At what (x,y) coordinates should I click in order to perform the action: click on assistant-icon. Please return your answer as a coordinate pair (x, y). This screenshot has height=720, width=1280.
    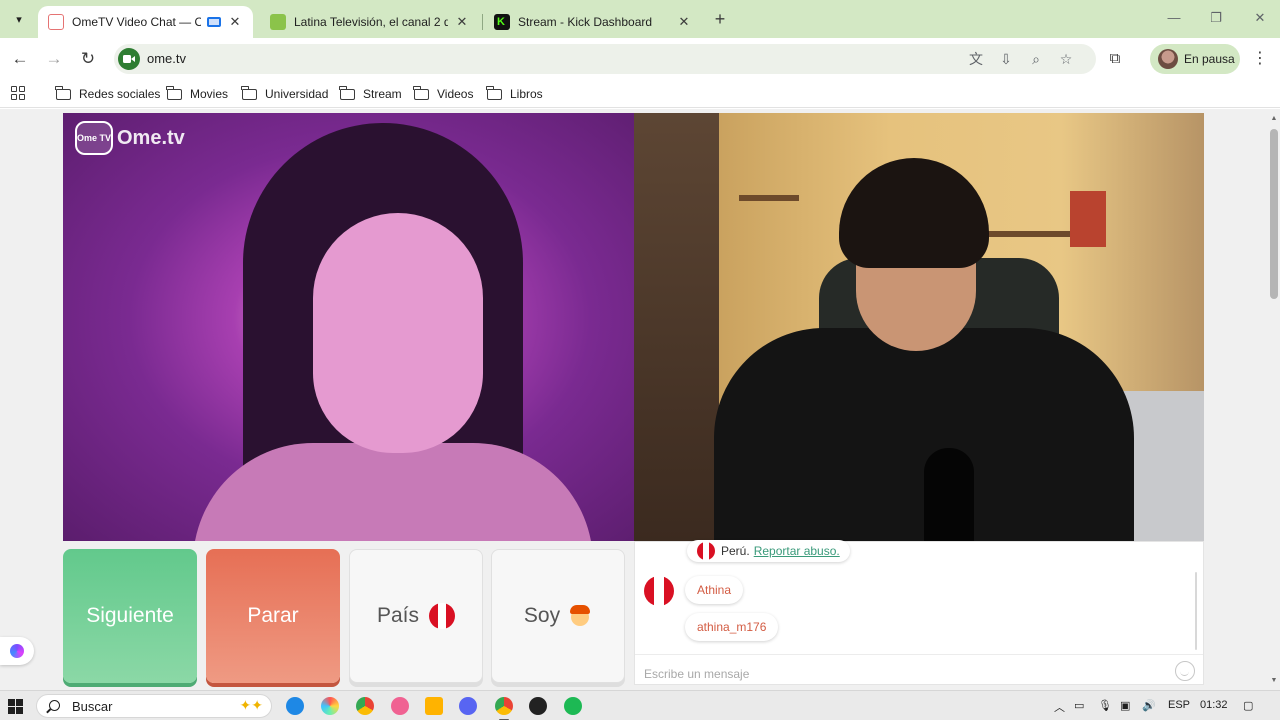
    Looking at the image, I should click on (17, 651).